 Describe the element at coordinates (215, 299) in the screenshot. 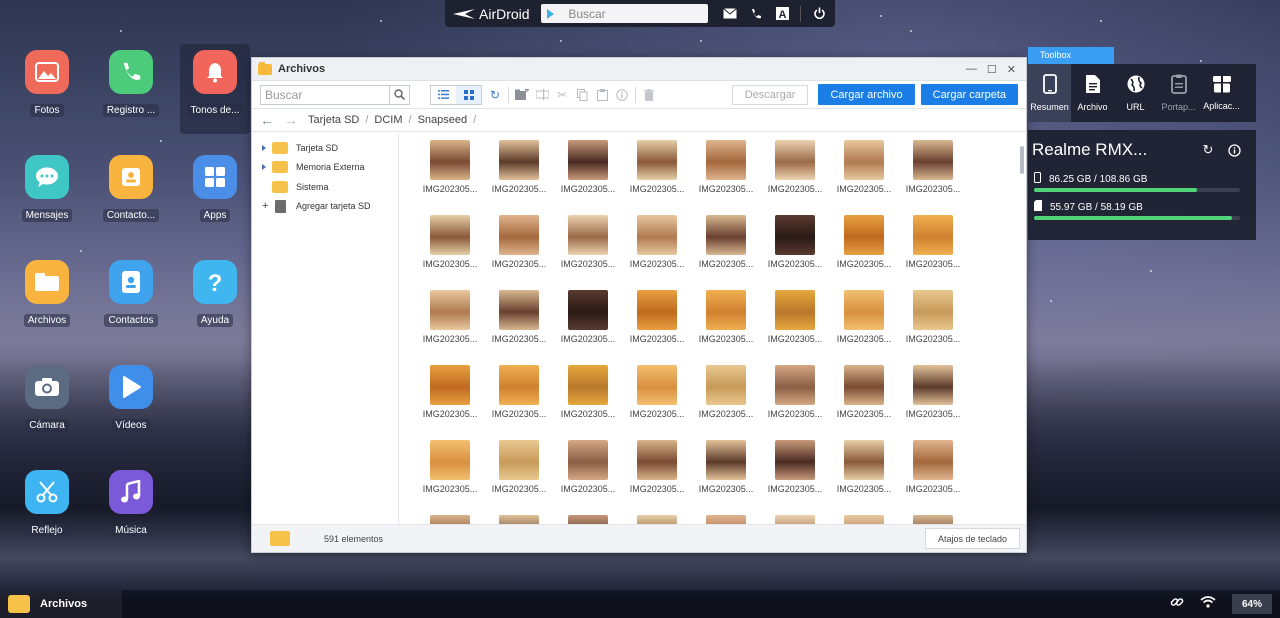

I see `desktop-app-ayuda: ? Ayuda` at that location.